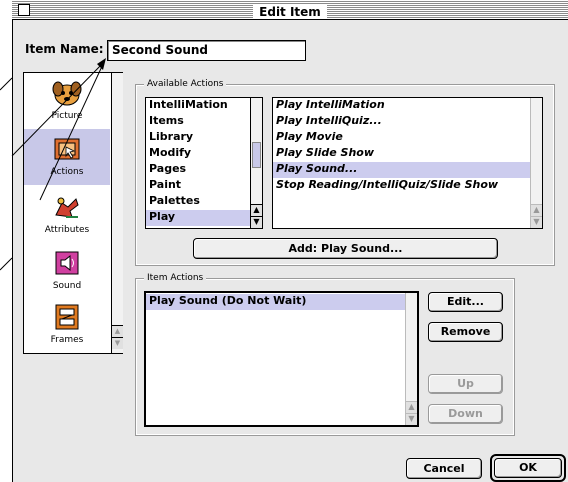 This screenshot has height=482, width=568. What do you see at coordinates (204, 218) in the screenshot?
I see `list-item-selected: Play` at bounding box center [204, 218].